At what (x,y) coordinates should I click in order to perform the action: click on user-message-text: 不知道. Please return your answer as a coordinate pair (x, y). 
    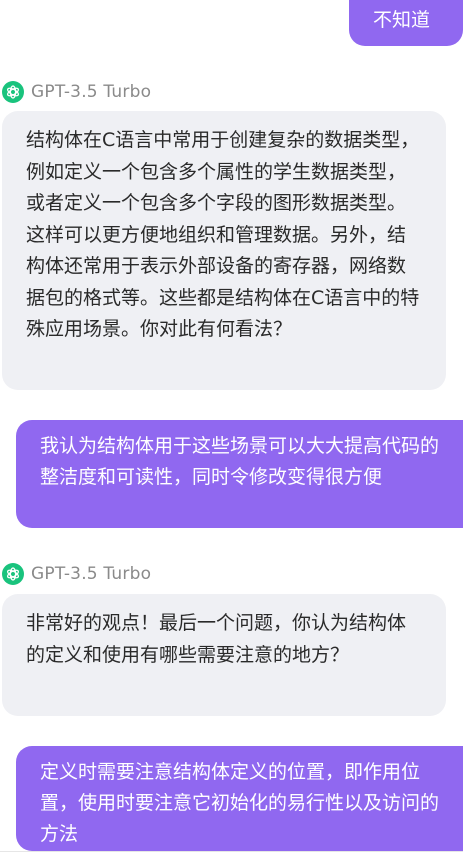
    Looking at the image, I should click on (402, 20).